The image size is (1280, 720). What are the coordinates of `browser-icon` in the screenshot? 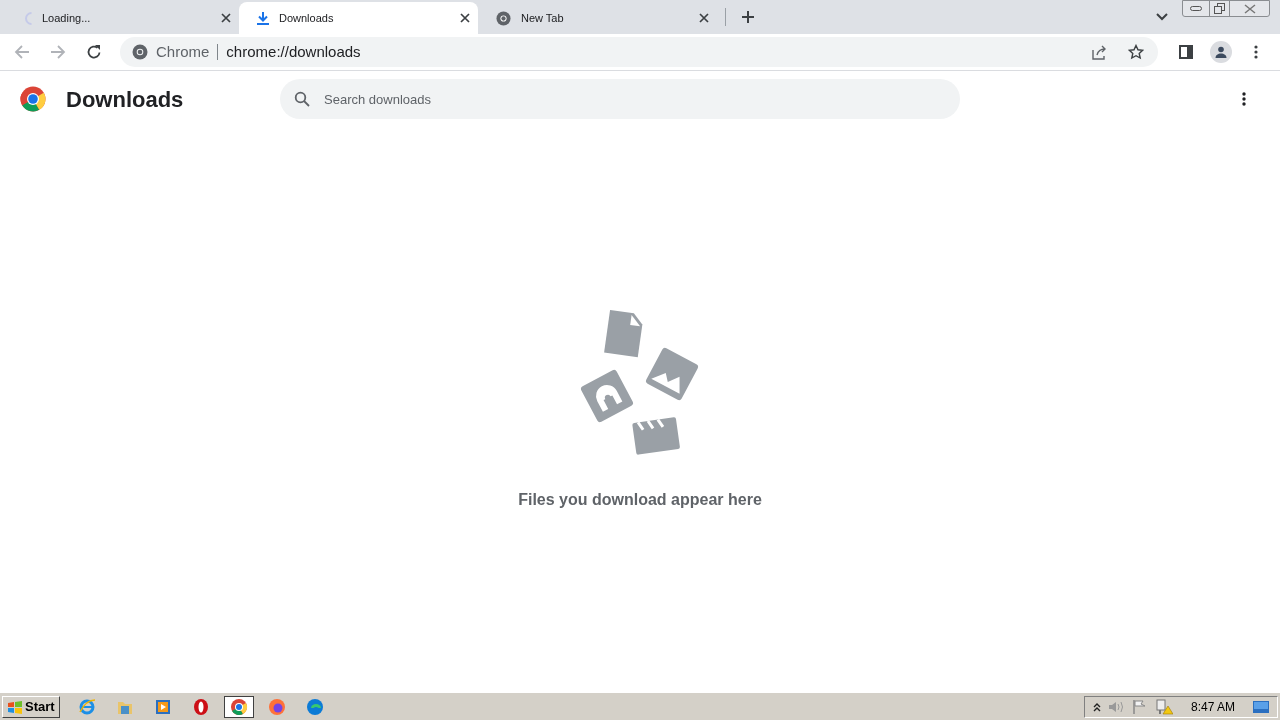 It's located at (86, 706).